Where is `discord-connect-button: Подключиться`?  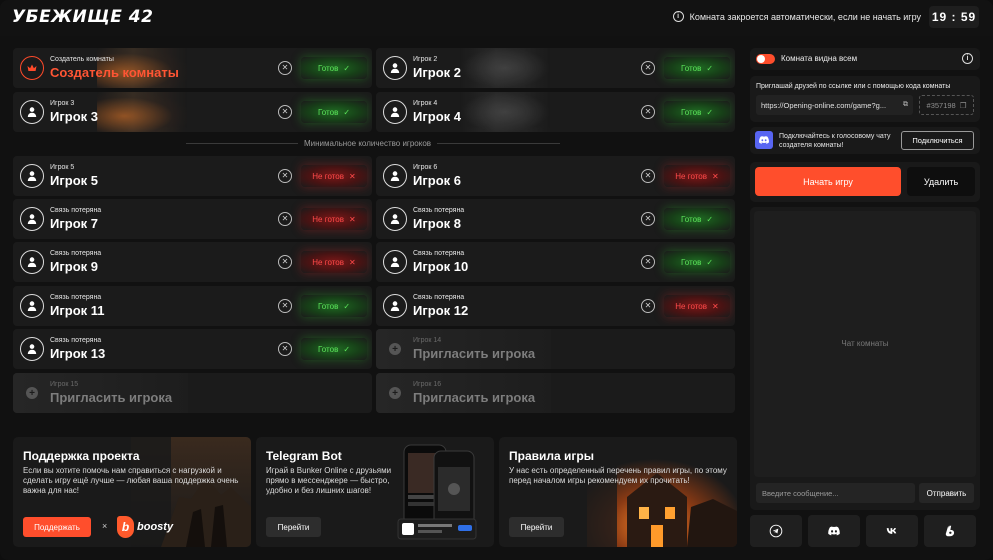
discord-connect-button: Подключиться is located at coordinates (937, 140).